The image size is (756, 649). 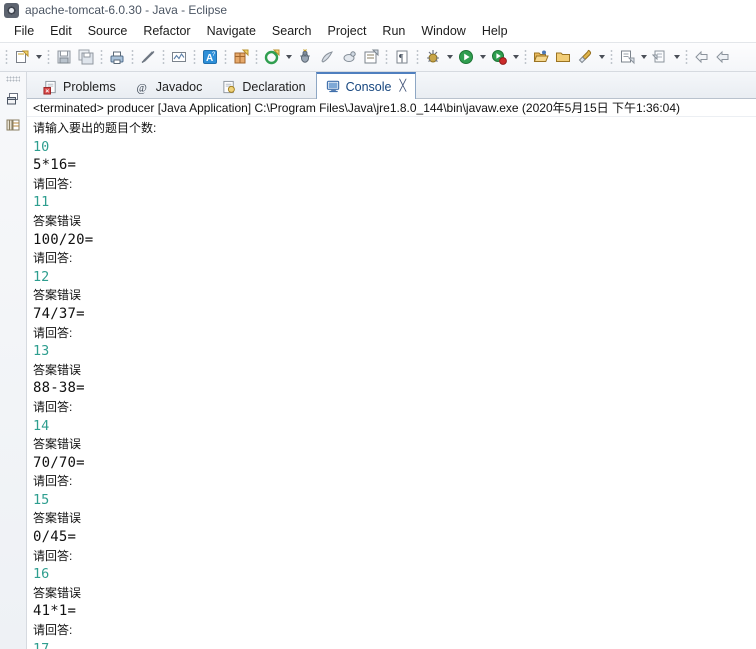 I want to click on menu-item-refactor: Refactor, so click(x=166, y=31).